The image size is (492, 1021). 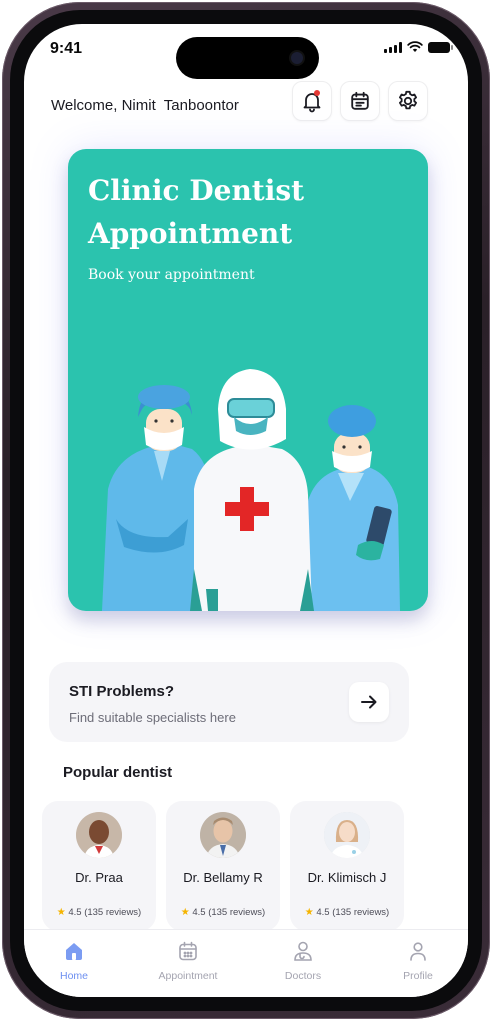 What do you see at coordinates (99, 866) in the screenshot?
I see `doctor-card: Dr. Praa ★ 4.5 (135 reviews)` at bounding box center [99, 866].